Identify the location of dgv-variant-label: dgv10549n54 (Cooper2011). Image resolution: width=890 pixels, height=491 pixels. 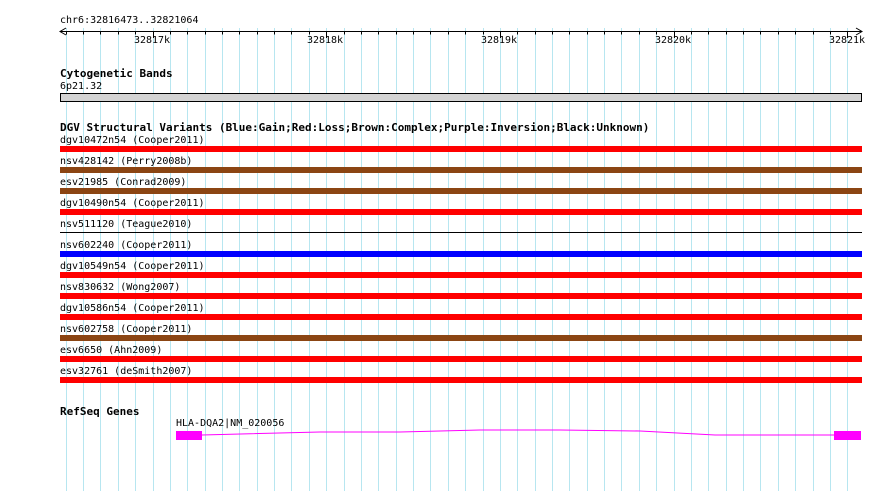
(132, 266).